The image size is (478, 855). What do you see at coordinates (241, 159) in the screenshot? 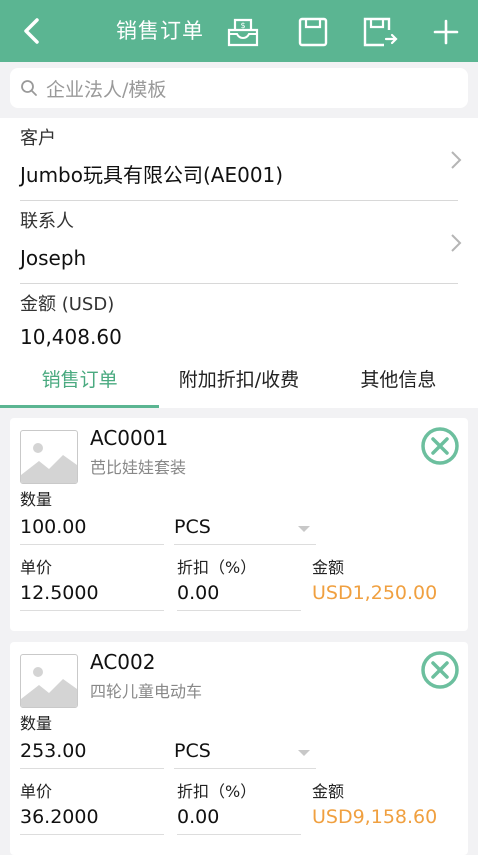
I see `customer-field: 客户 Jumbo玩具有限公司(AE001)` at bounding box center [241, 159].